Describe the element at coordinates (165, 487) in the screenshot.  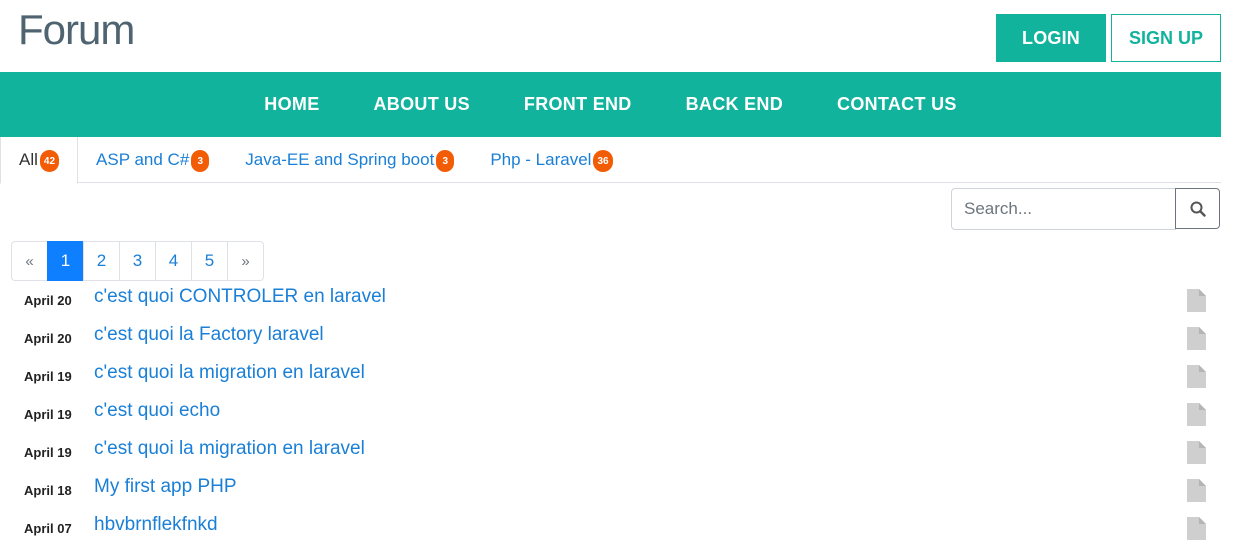
I see `post-title-link: My first app PHP` at that location.